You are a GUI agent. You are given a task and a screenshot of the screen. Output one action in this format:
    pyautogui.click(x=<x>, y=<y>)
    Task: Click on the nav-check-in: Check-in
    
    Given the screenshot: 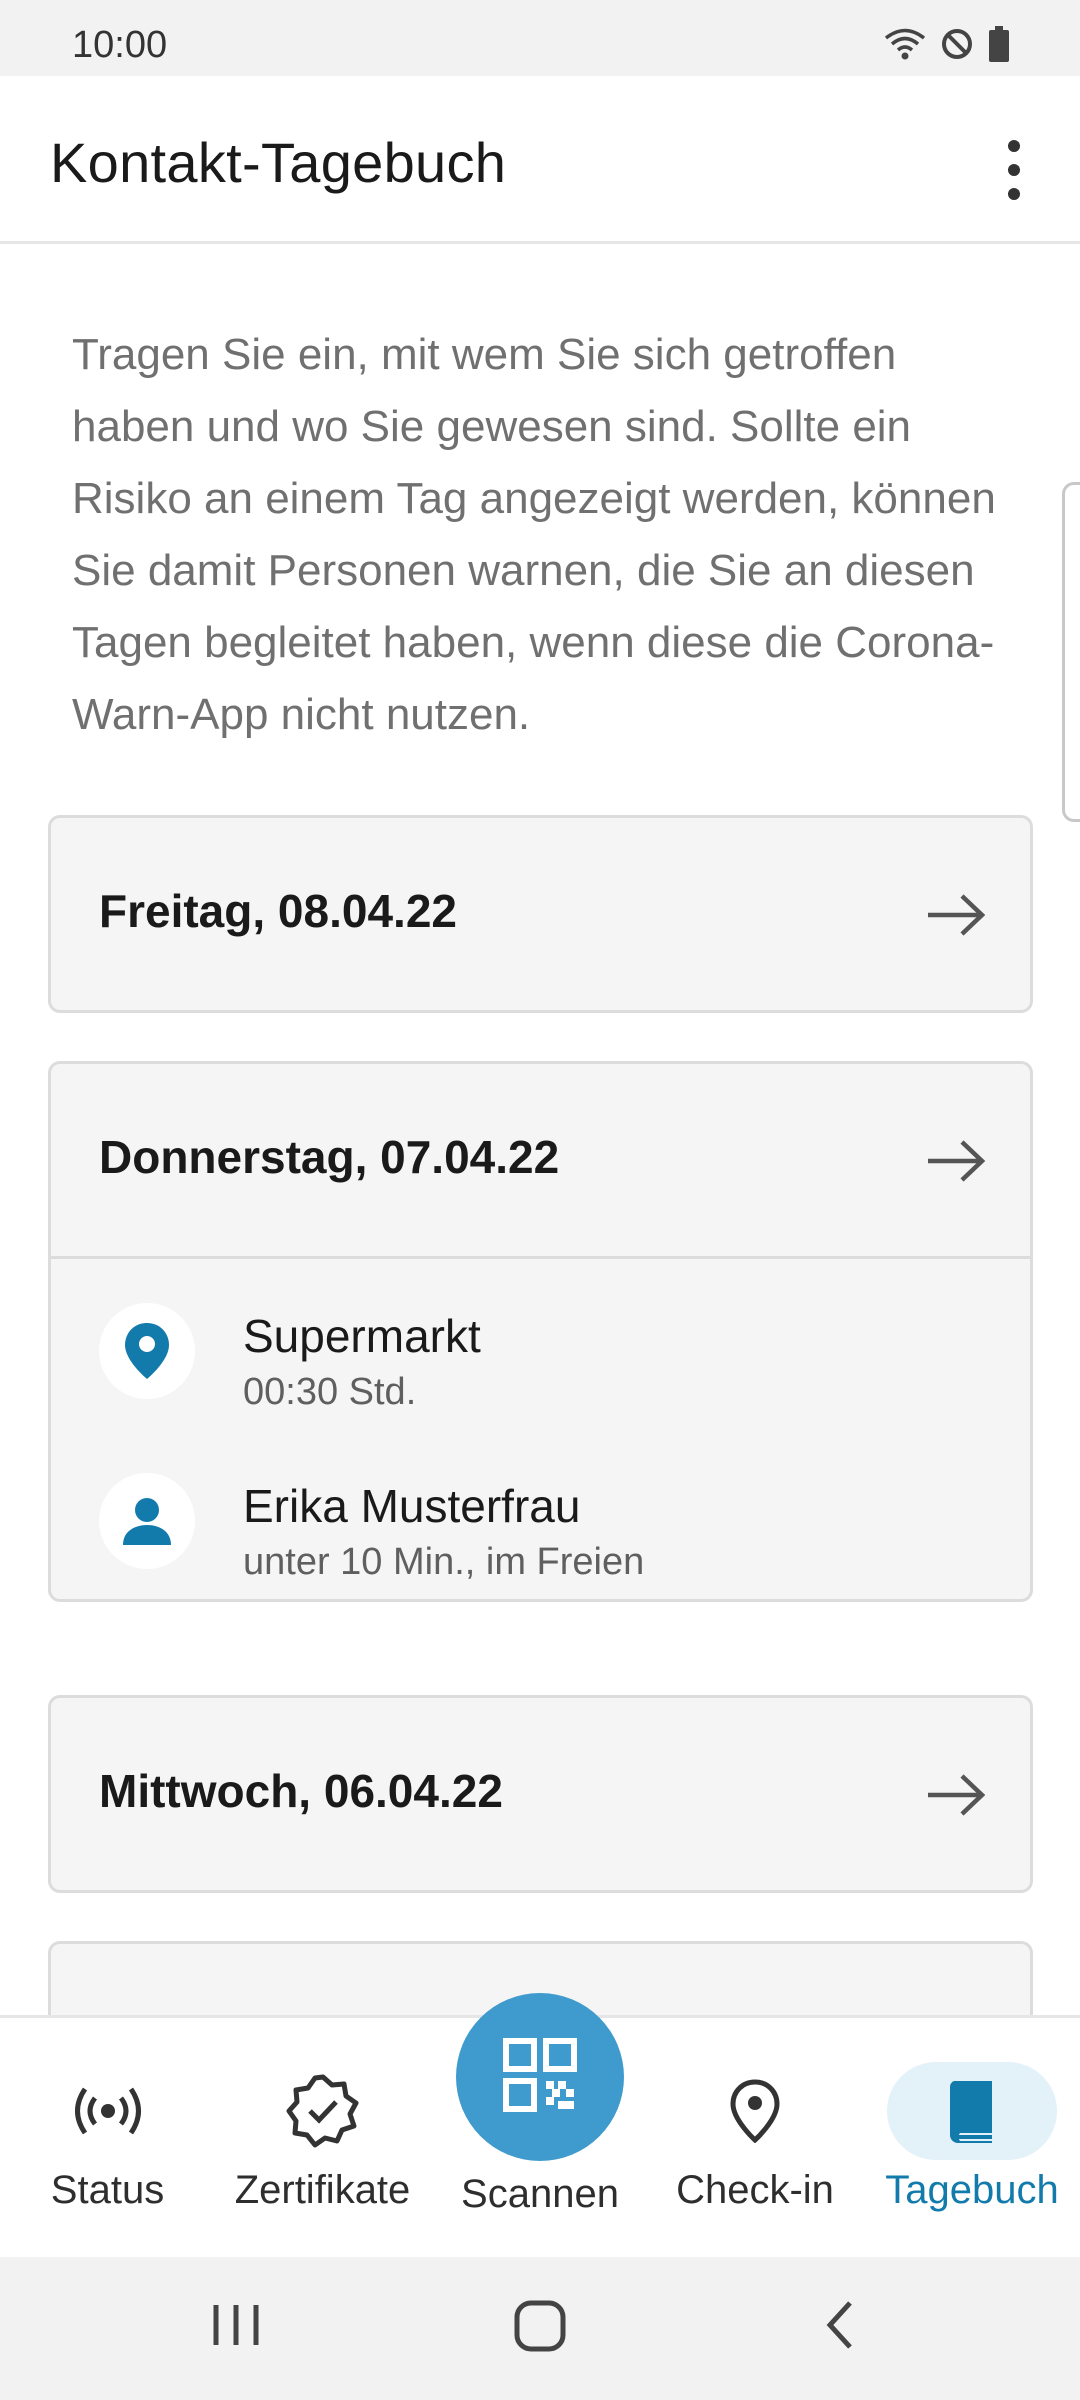 What is the action you would take?
    pyautogui.click(x=755, y=2139)
    